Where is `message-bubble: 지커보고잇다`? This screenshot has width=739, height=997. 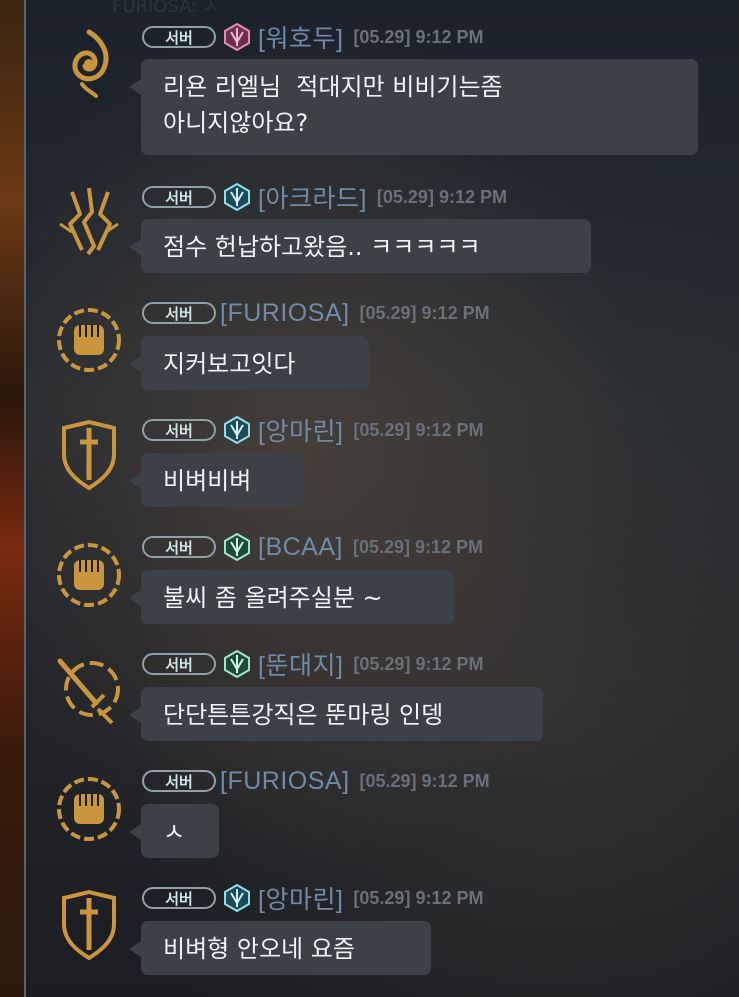 message-bubble: 지커보고잇다 is located at coordinates (249, 363).